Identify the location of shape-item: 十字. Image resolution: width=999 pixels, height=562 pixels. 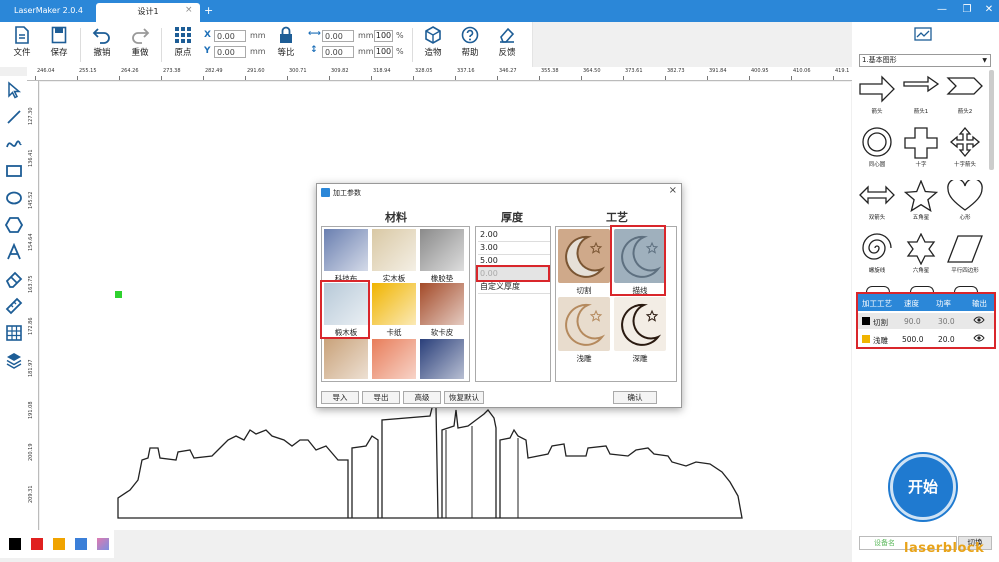
(921, 147).